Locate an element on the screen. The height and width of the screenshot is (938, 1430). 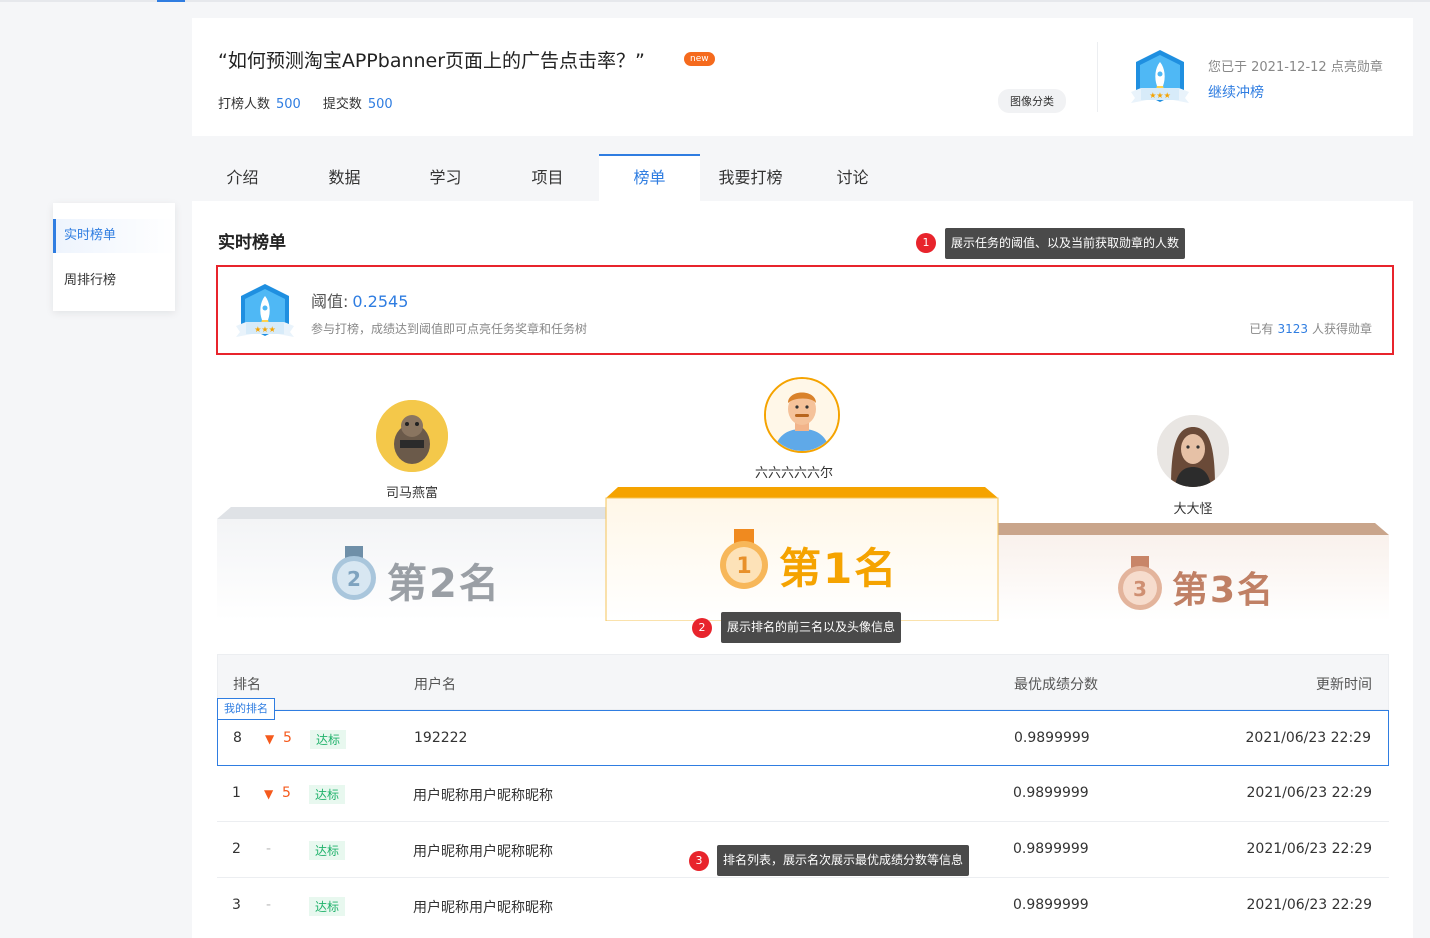
row-username: 192222 is located at coordinates (441, 738).